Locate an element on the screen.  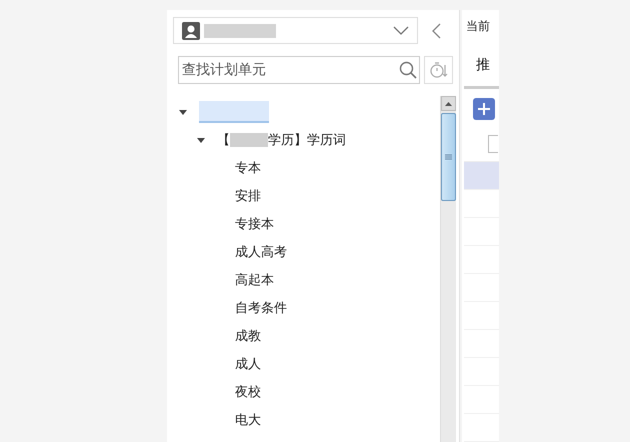
chevron-down-icon is located at coordinates (401, 31).